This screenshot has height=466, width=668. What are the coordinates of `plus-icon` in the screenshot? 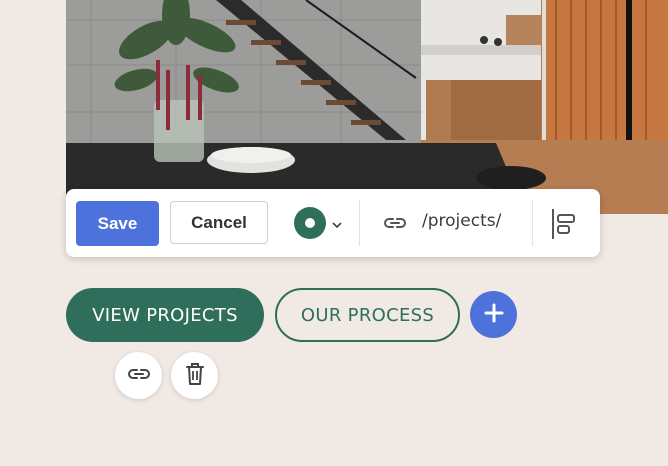 It's located at (494, 315).